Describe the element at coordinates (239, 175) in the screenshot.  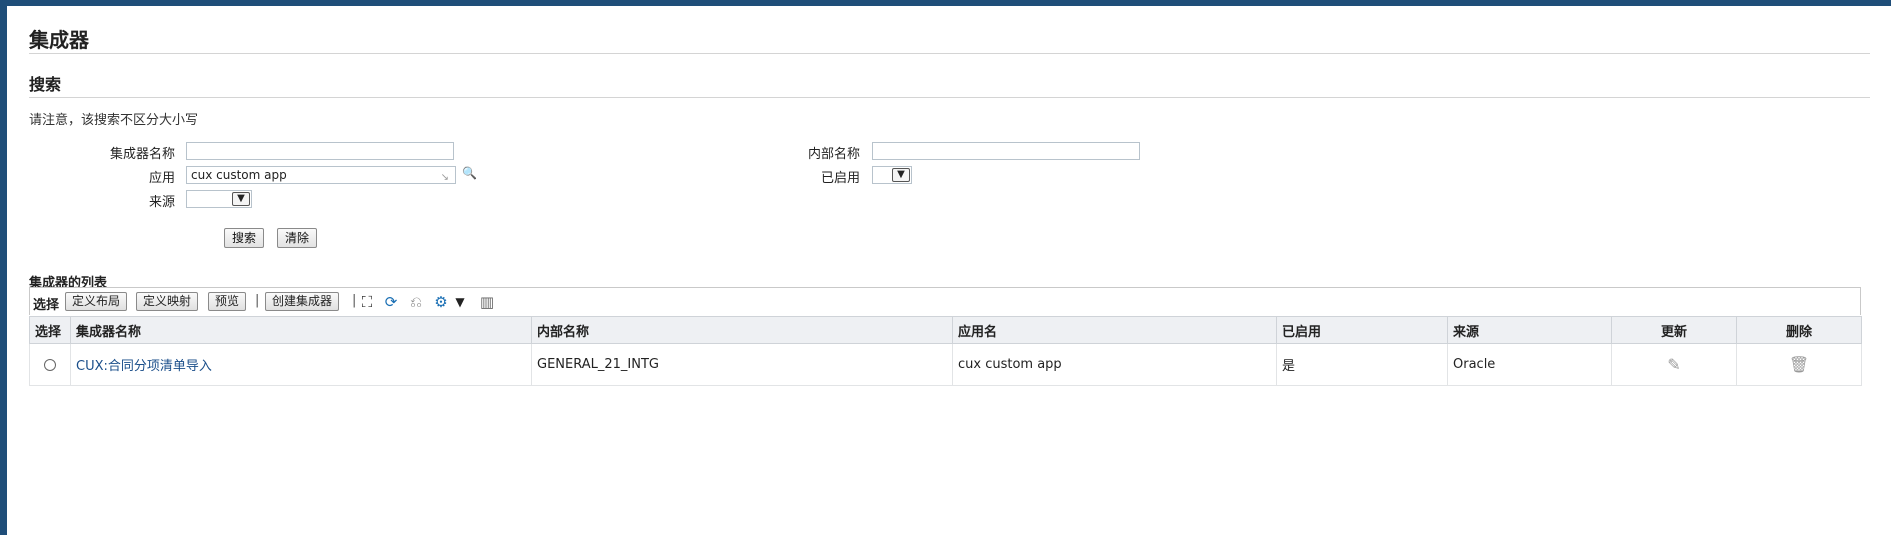
I see `application-value: cux custom app` at that location.